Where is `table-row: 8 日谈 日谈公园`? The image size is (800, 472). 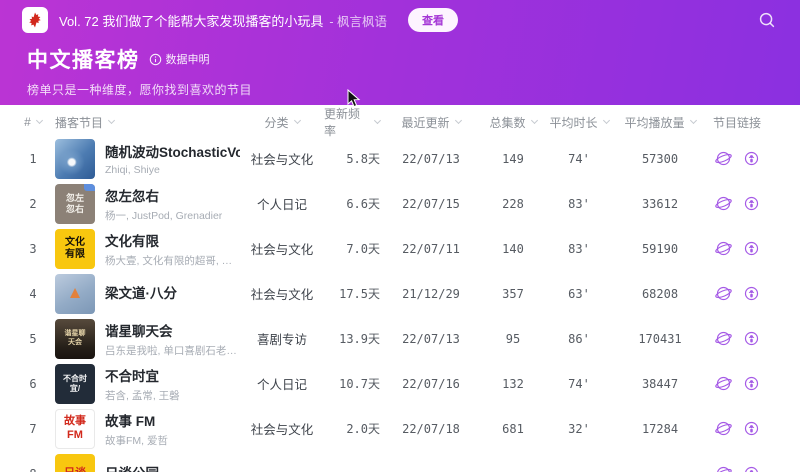 table-row: 8 日谈 日谈公园 is located at coordinates (400, 461).